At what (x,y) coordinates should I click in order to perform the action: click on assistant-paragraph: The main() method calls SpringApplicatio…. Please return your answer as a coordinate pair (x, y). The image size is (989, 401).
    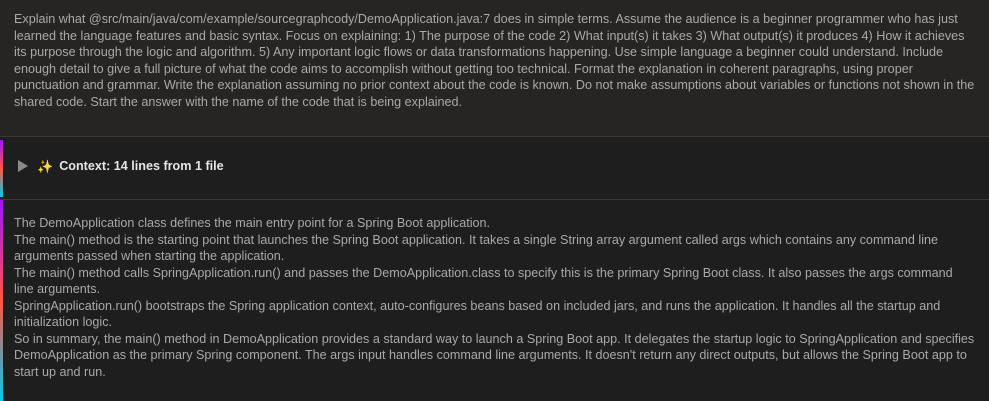
    Looking at the image, I should click on (483, 281).